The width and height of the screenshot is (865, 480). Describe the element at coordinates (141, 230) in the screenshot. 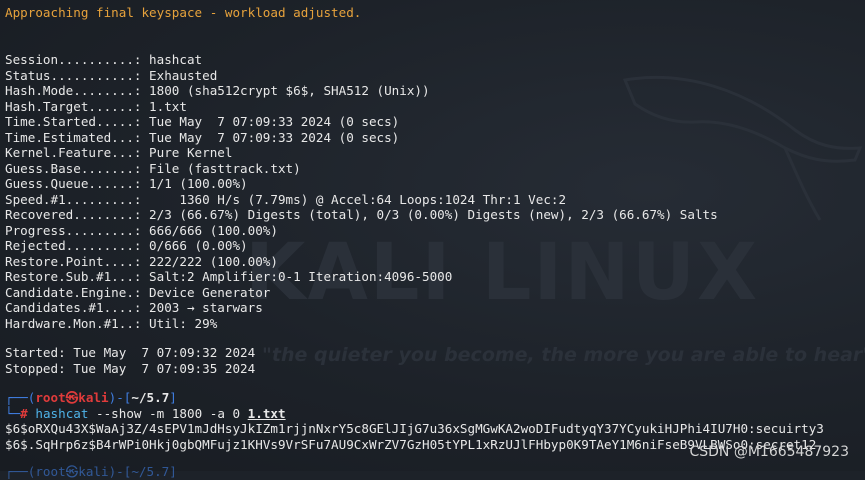

I see `status-line-progress: Progress.........: 666/666 (100.00%)` at that location.